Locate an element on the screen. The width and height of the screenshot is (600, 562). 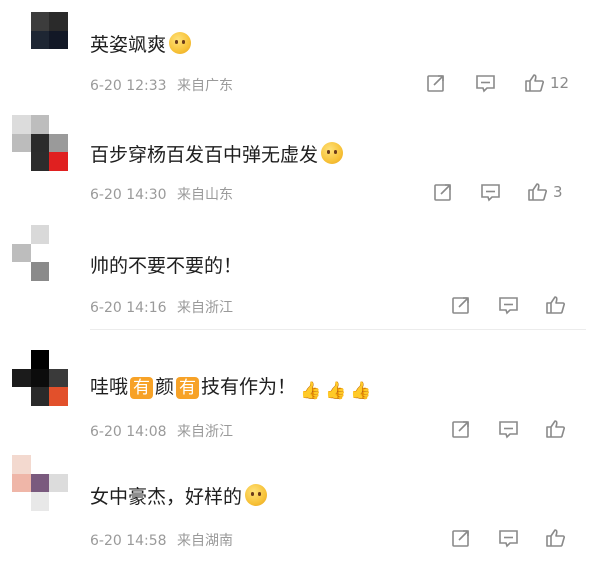
like-button: 3 is located at coordinates (545, 192).